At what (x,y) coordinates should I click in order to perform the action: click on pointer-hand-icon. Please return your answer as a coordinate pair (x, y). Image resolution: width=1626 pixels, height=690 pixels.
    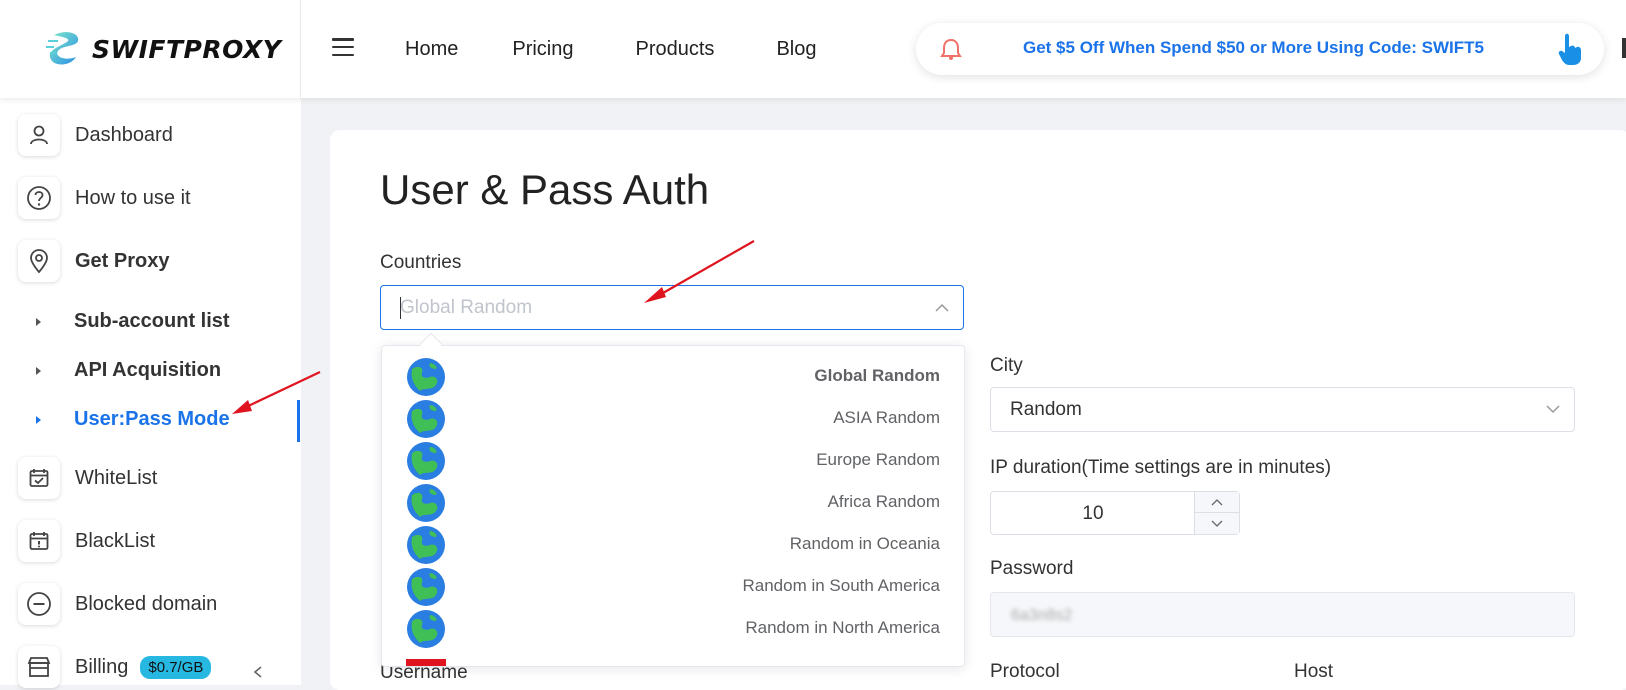
    Looking at the image, I should click on (1569, 49).